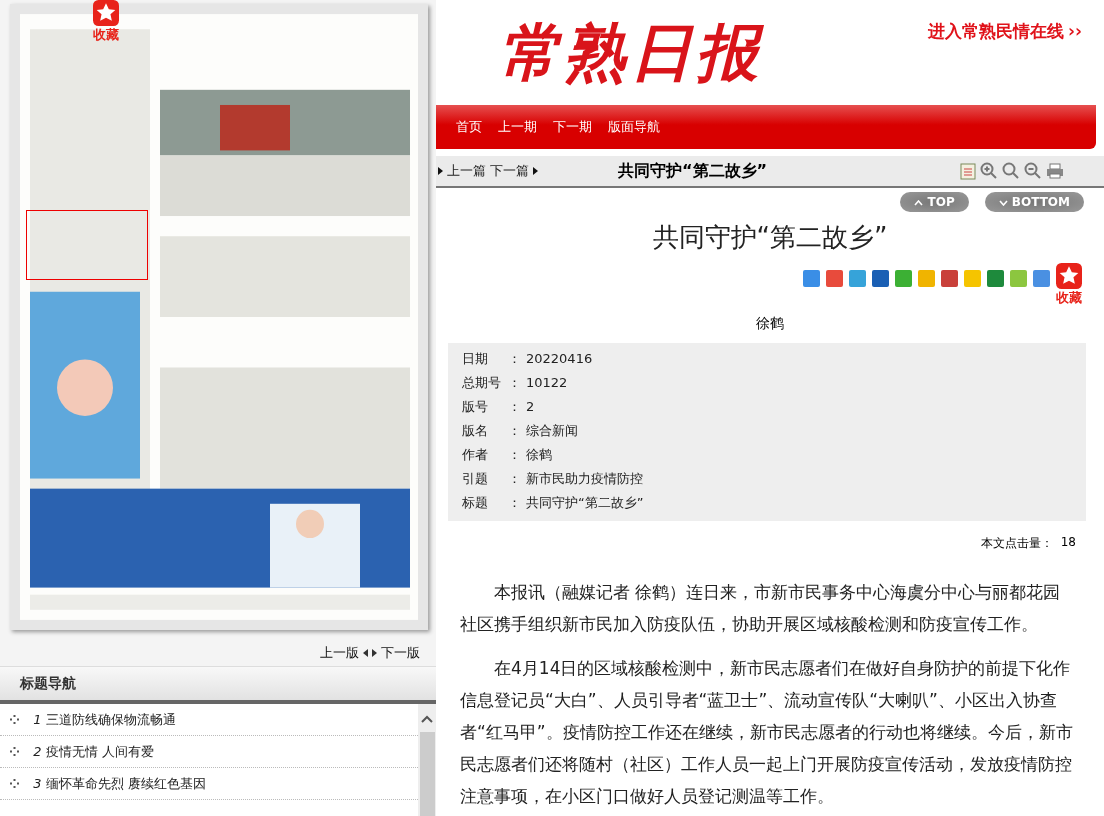 The height and width of the screenshot is (816, 1104). What do you see at coordinates (693, 171) in the screenshot?
I see `article-title: 共同守护“第二故乡”` at bounding box center [693, 171].